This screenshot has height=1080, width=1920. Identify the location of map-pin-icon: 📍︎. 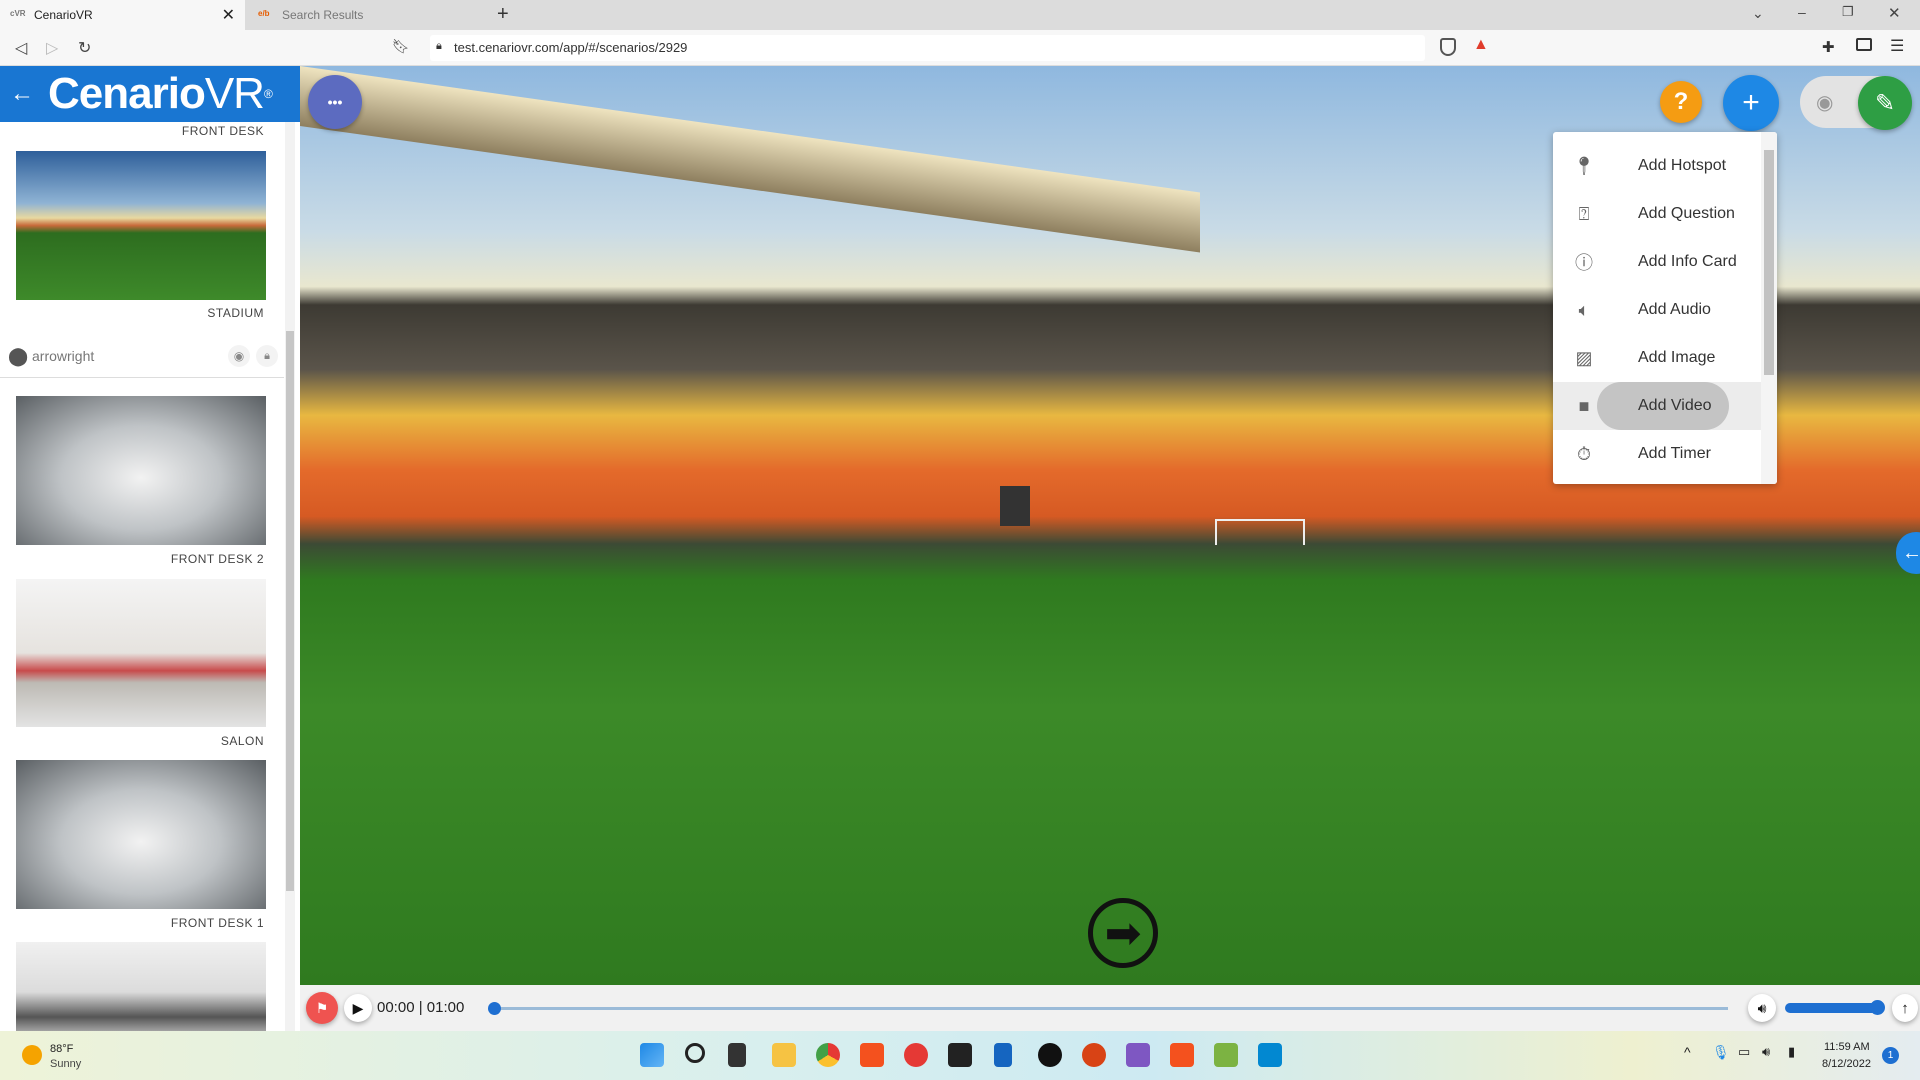
(1584, 165).